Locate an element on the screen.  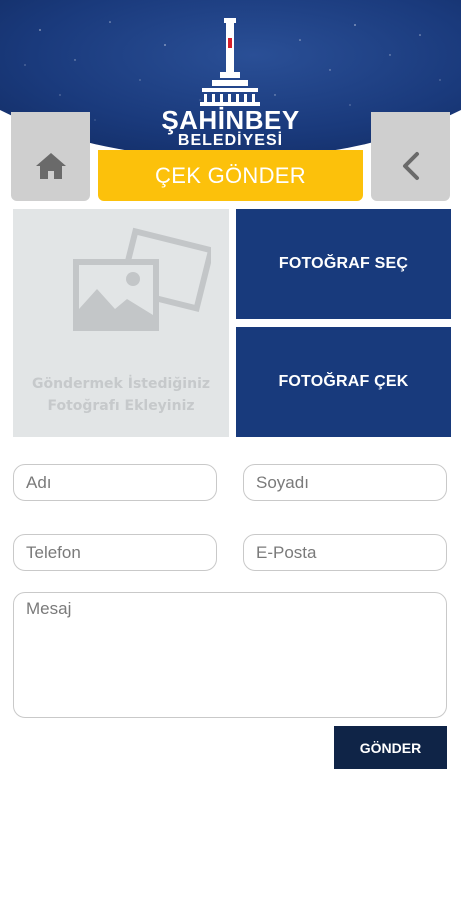
back-button is located at coordinates (410, 156).